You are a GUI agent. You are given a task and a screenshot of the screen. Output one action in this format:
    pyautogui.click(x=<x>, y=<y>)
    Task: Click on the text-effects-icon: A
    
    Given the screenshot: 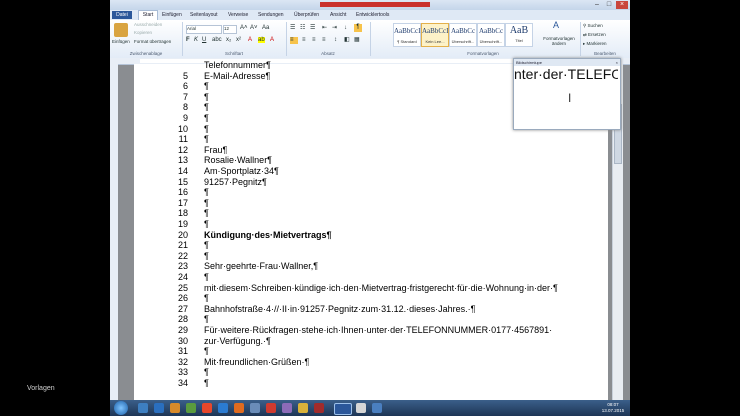 What is the action you would take?
    pyautogui.click(x=250, y=40)
    